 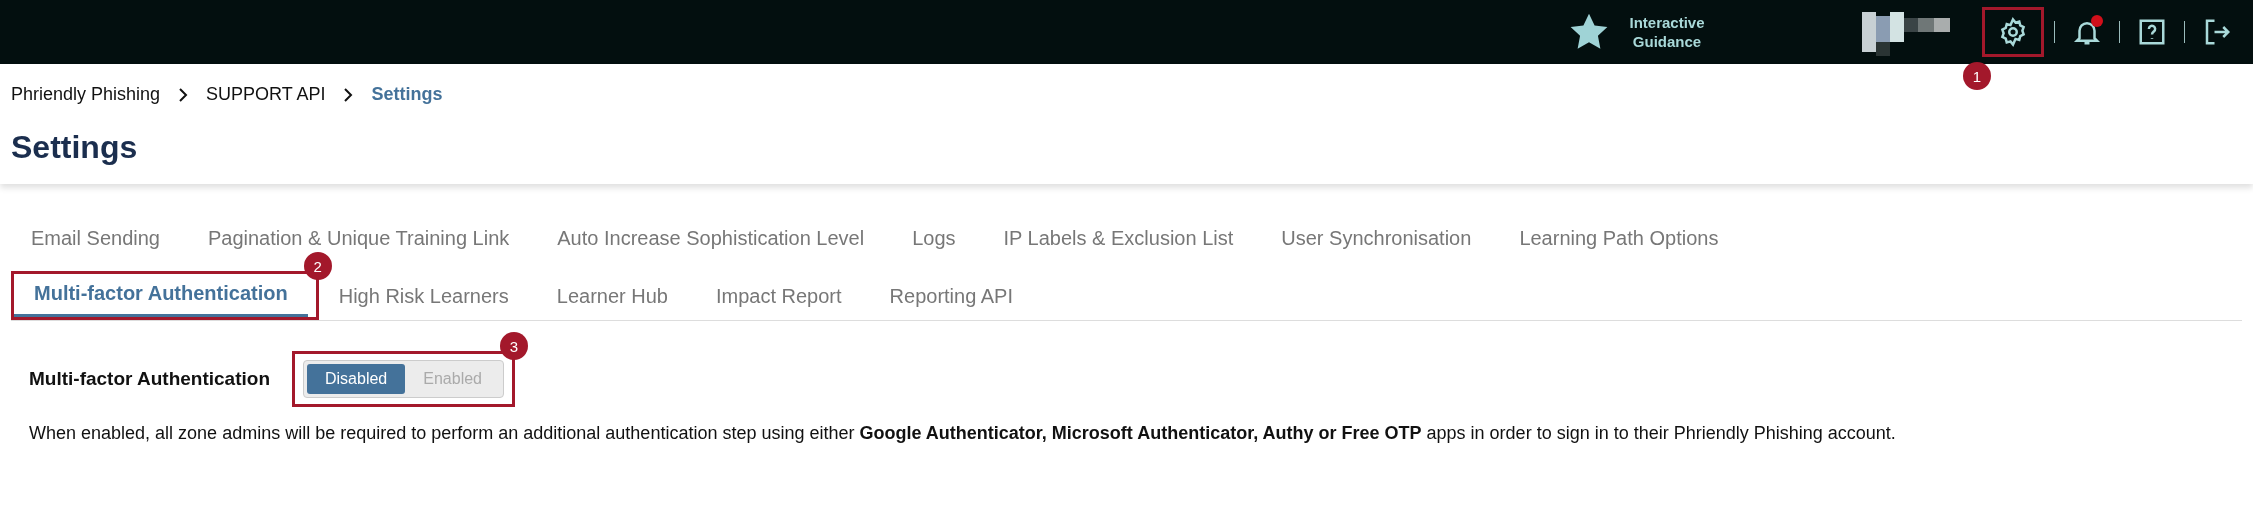 What do you see at coordinates (266, 94) in the screenshot?
I see `breadcrumb-link: SUPPORT API` at bounding box center [266, 94].